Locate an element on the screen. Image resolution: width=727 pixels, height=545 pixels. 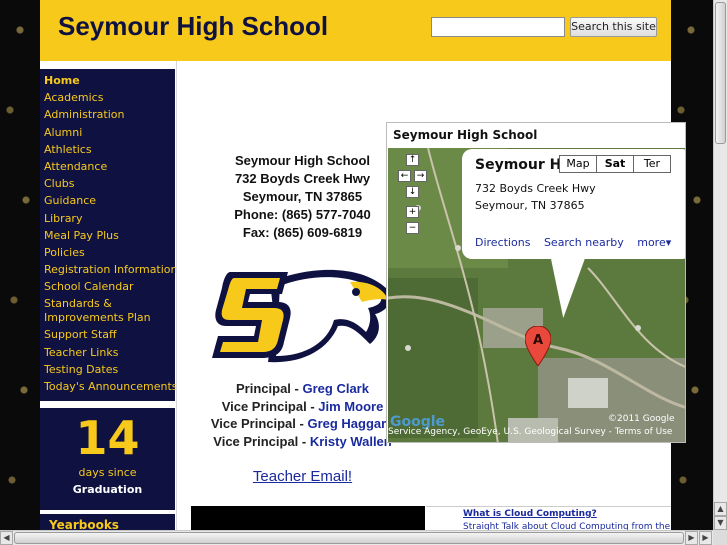
nav-item-attendance: Attendance is located at coordinates (109, 166).